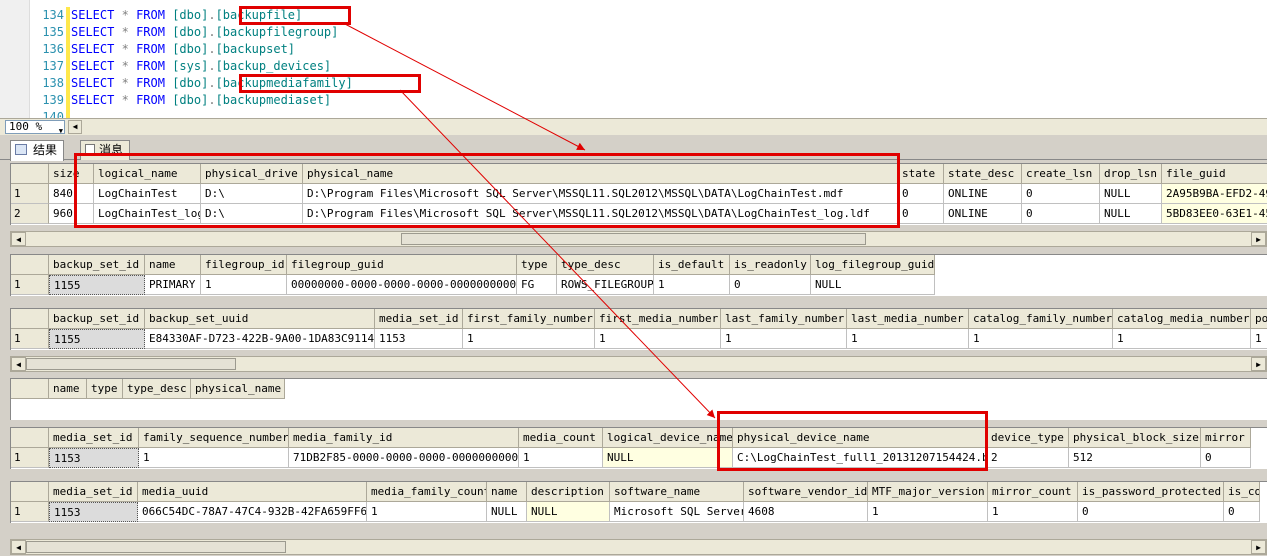 The height and width of the screenshot is (556, 1267). What do you see at coordinates (252, 512) in the screenshot?
I see `table-cell: 066C54DC-78A7-47C4-932B-42FA659FF682` at bounding box center [252, 512].